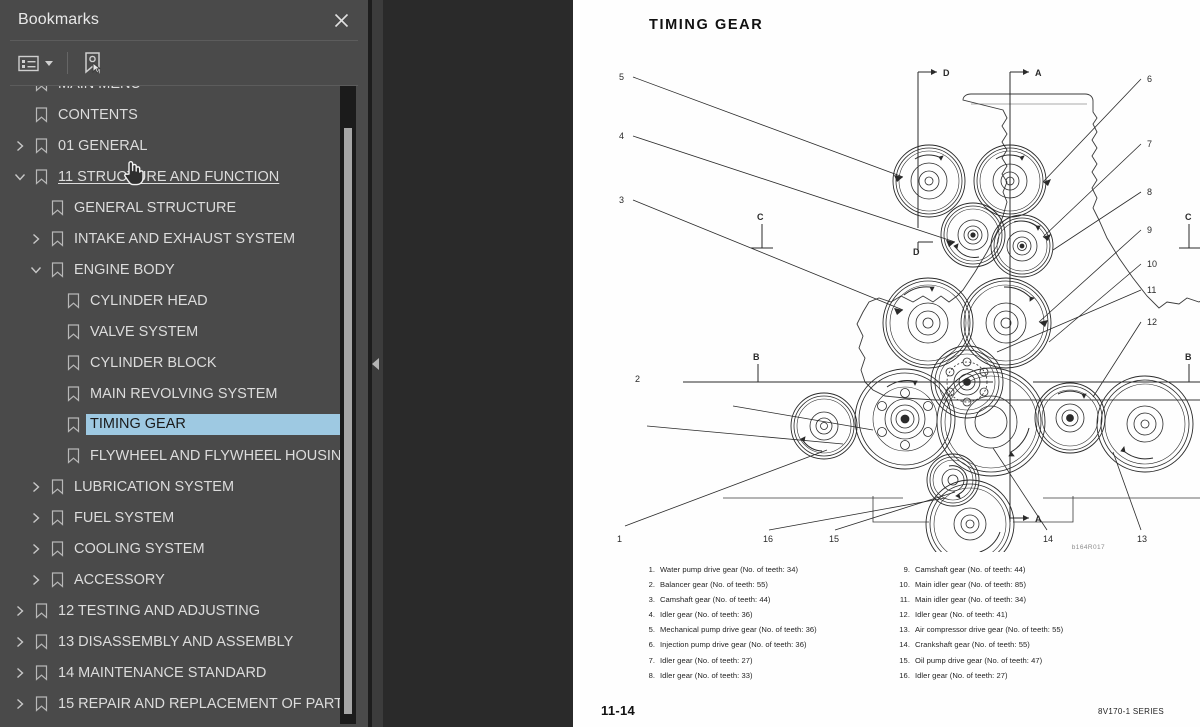  I want to click on svg-text: 6, so click(1149, 79).